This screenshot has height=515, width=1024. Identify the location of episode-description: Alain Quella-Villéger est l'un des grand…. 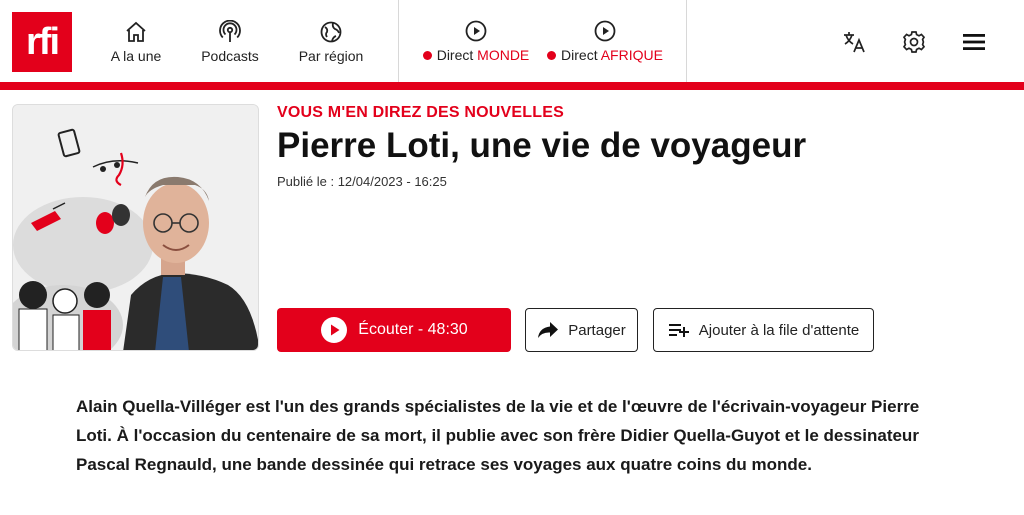
(498, 435).